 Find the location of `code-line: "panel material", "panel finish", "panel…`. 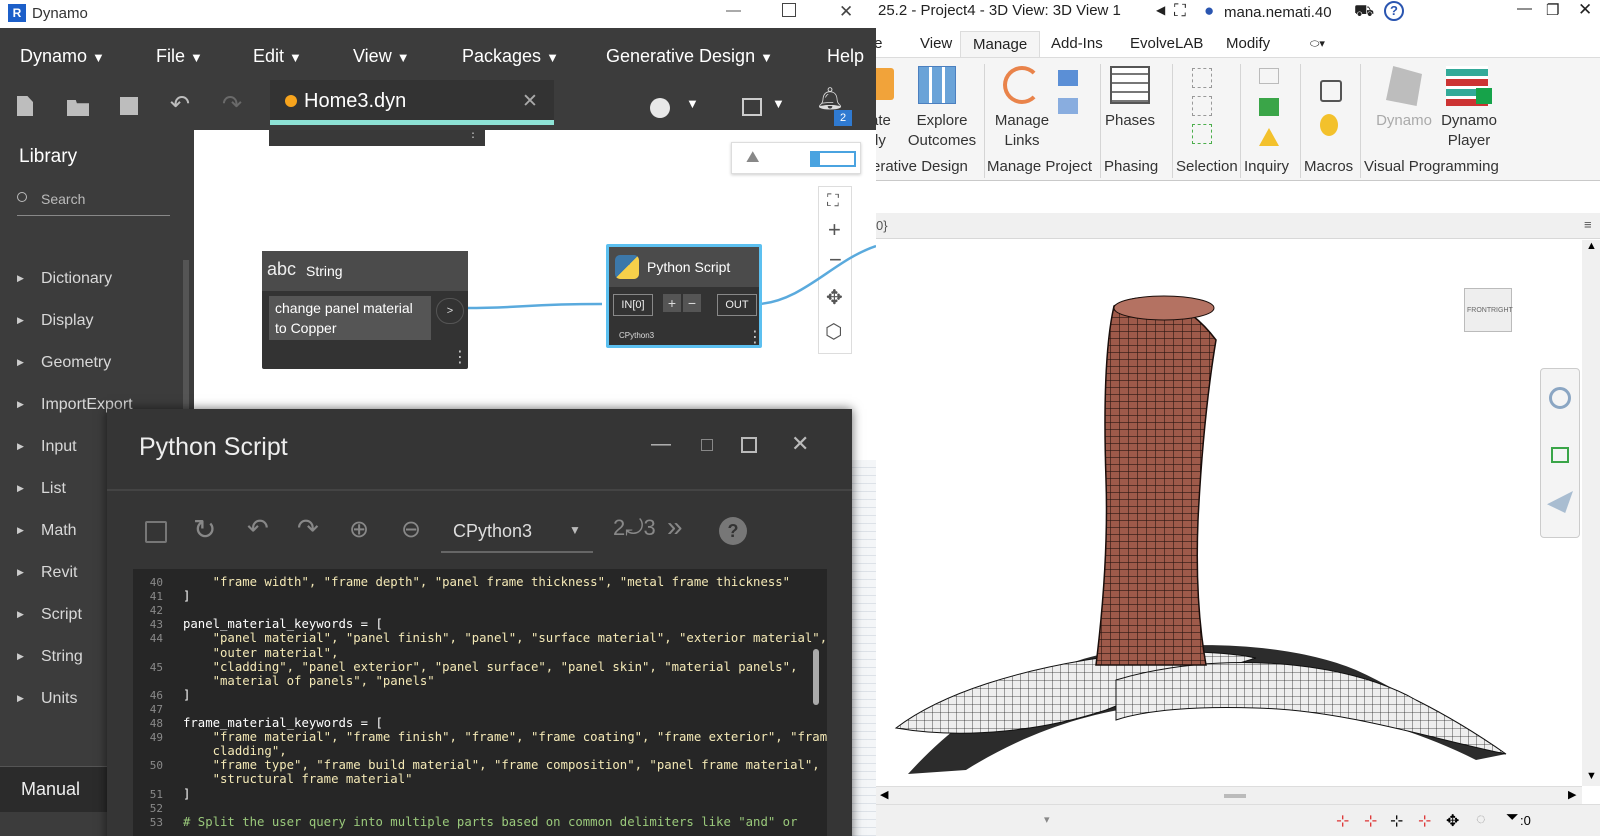

code-line: "panel material", "panel finish", "panel… is located at coordinates (505, 638).